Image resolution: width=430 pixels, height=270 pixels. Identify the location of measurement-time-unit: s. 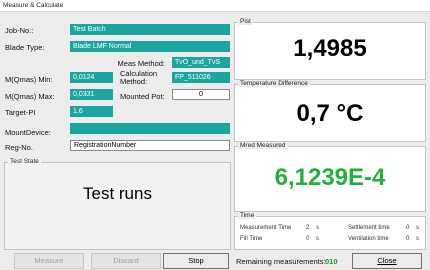
(317, 228).